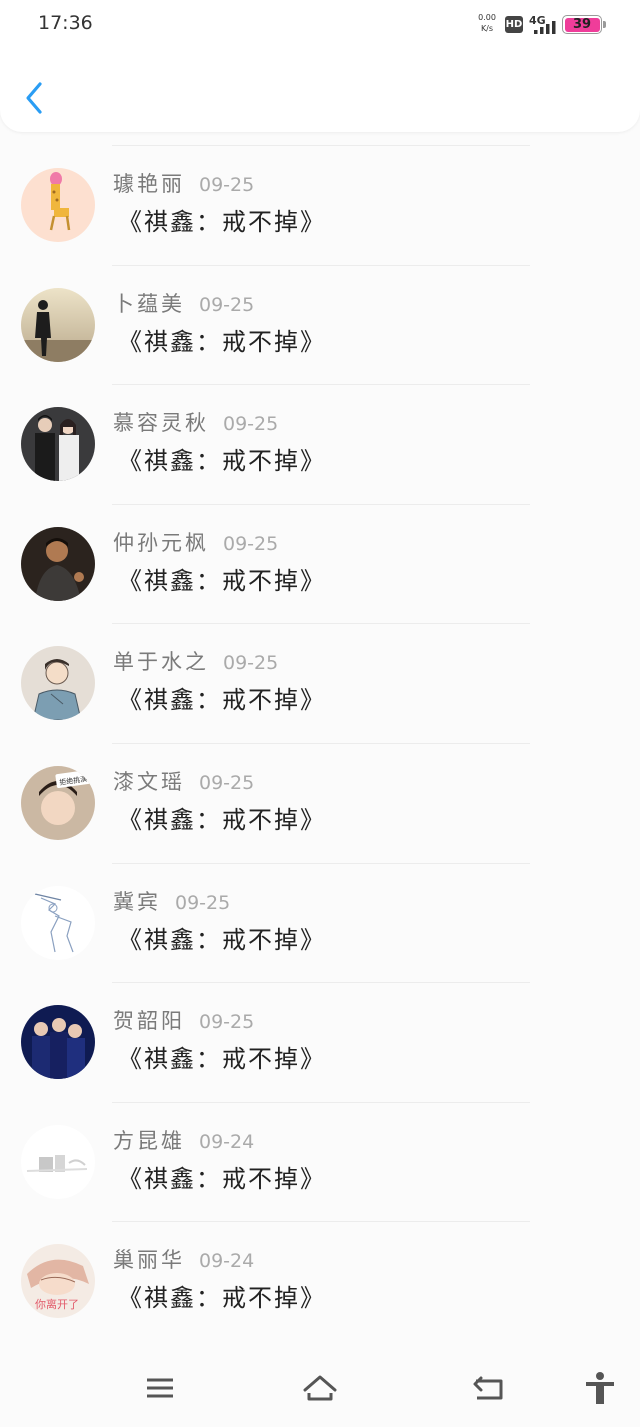  I want to click on return-icon, so click(488, 1388).